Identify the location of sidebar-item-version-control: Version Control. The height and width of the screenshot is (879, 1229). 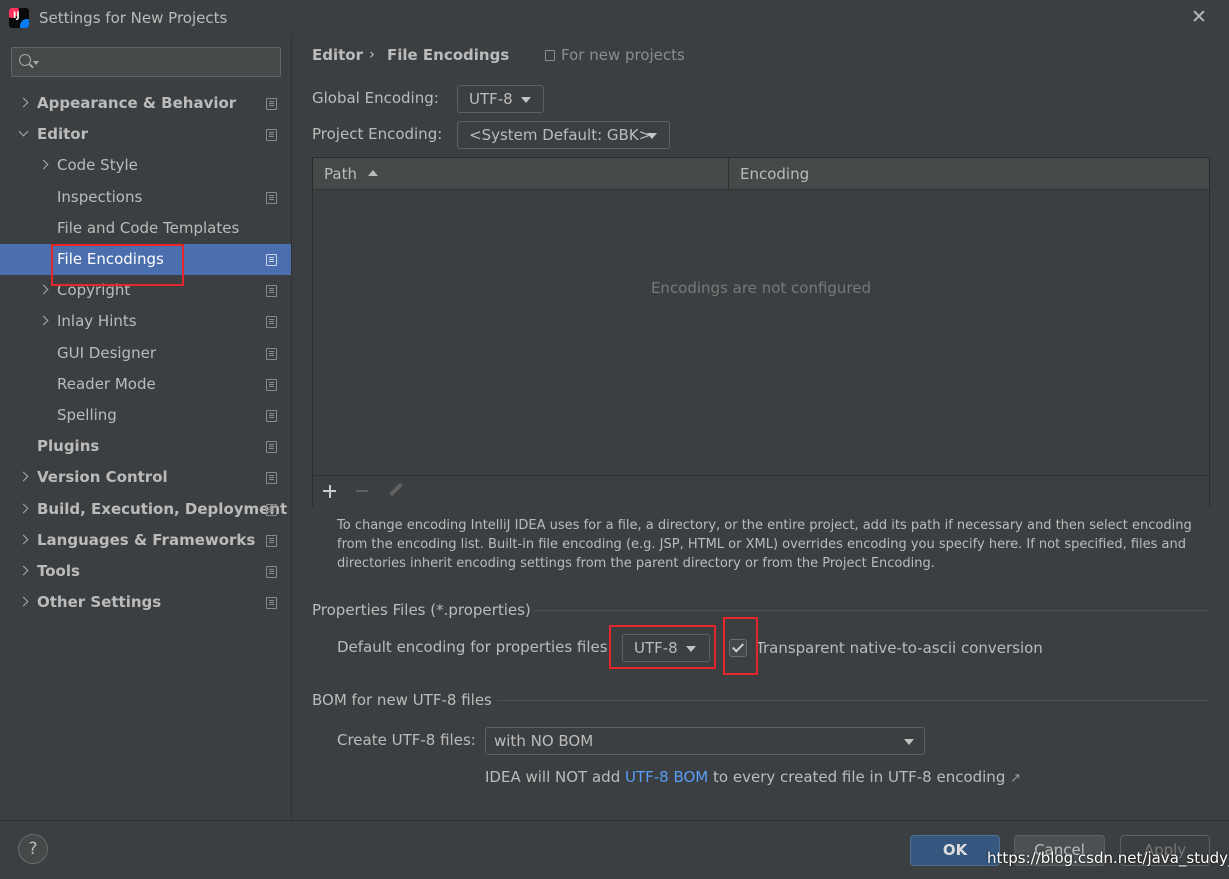
(145, 477).